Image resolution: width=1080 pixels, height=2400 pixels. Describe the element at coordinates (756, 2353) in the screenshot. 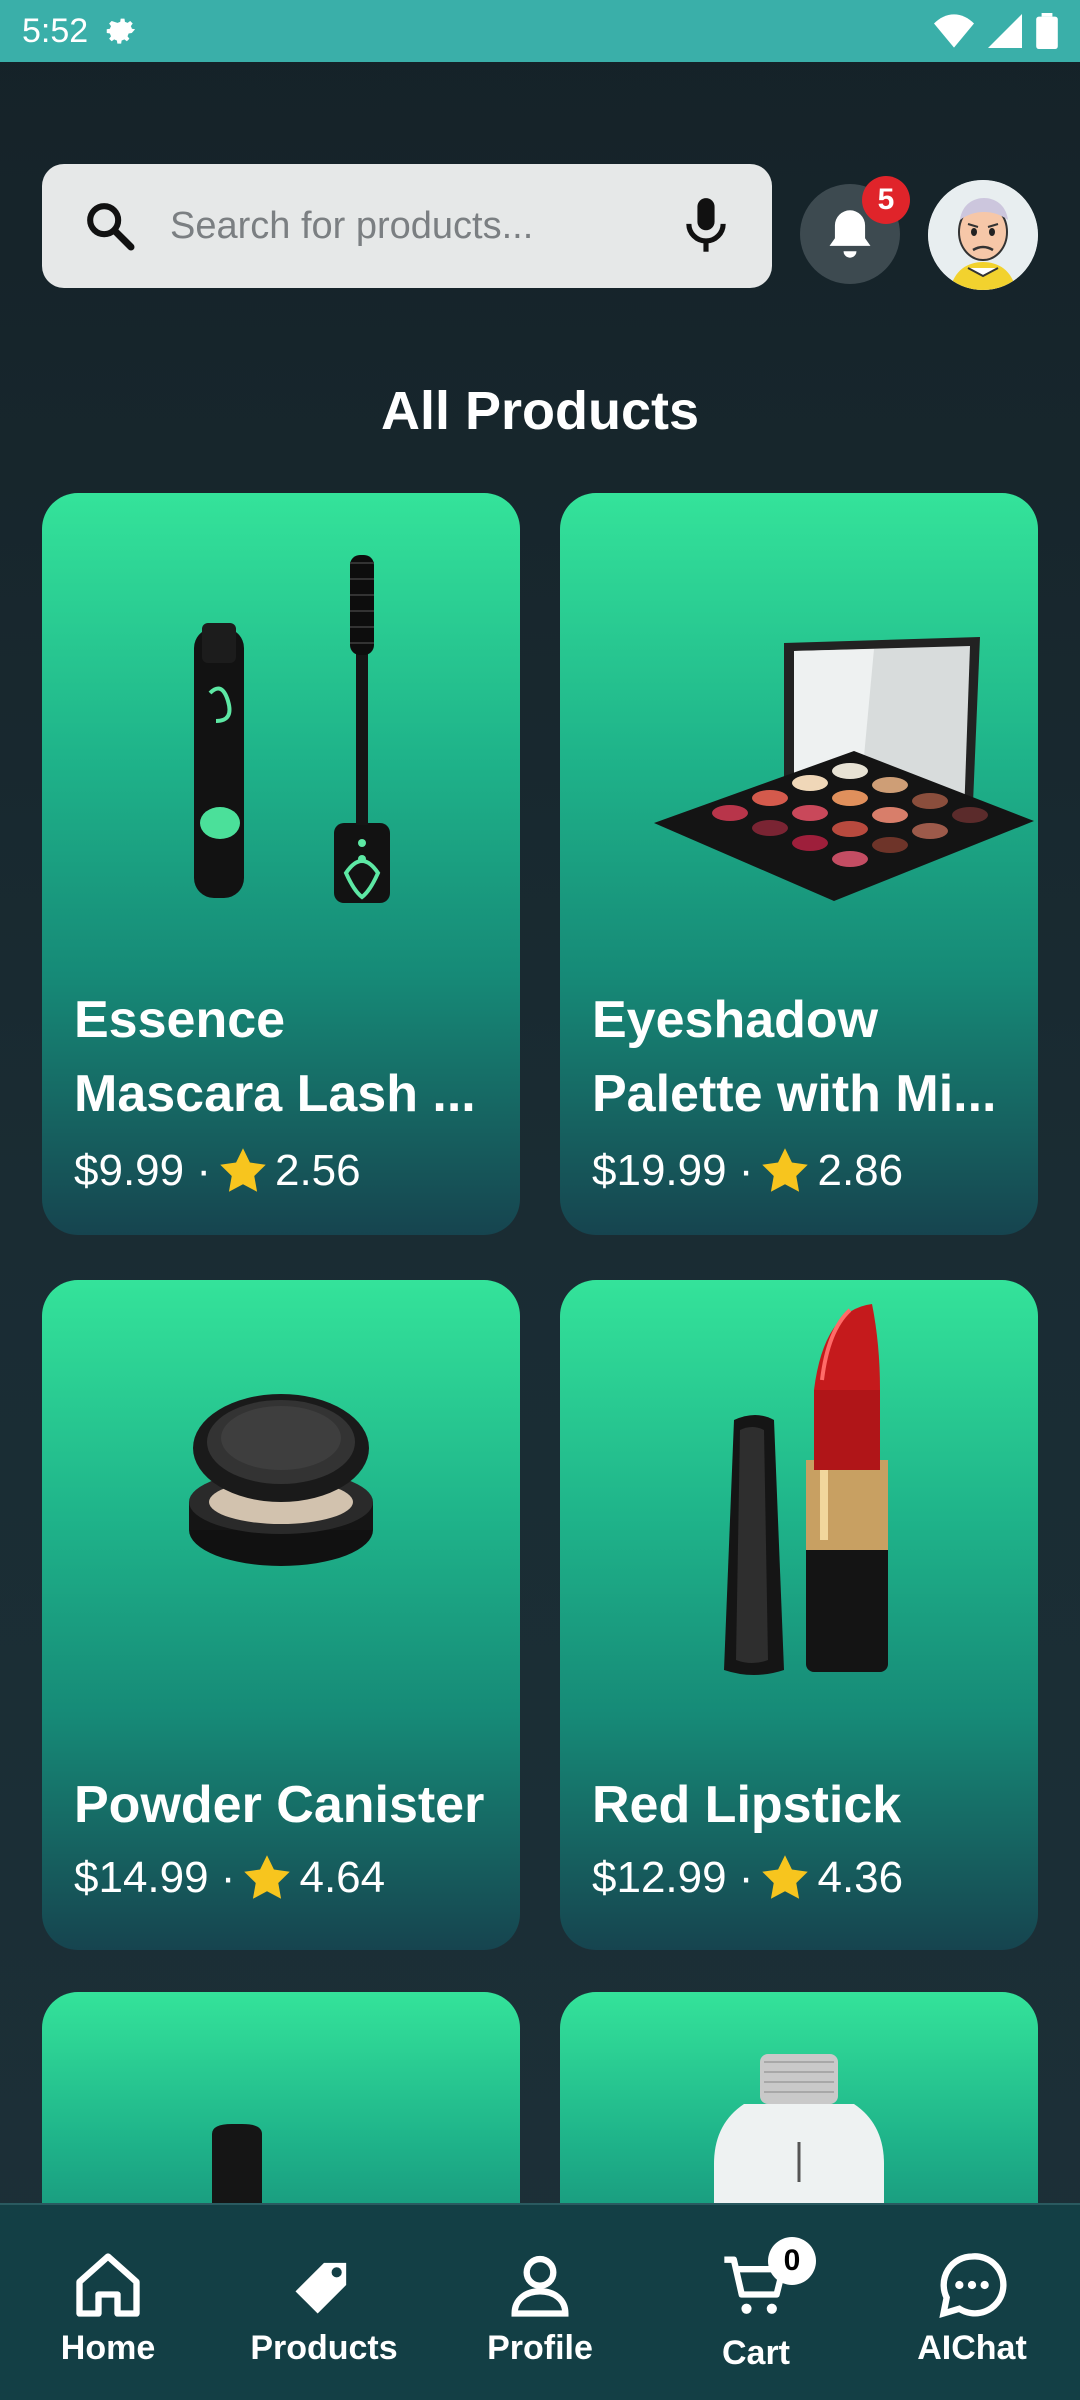

I see `nav-cart-label: Cart` at that location.